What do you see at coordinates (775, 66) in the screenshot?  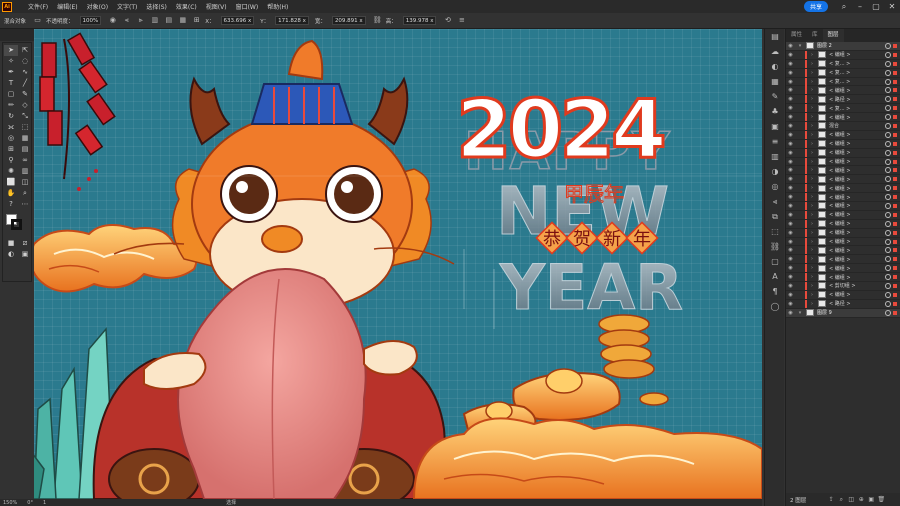 I see `color-icon: ◐` at bounding box center [775, 66].